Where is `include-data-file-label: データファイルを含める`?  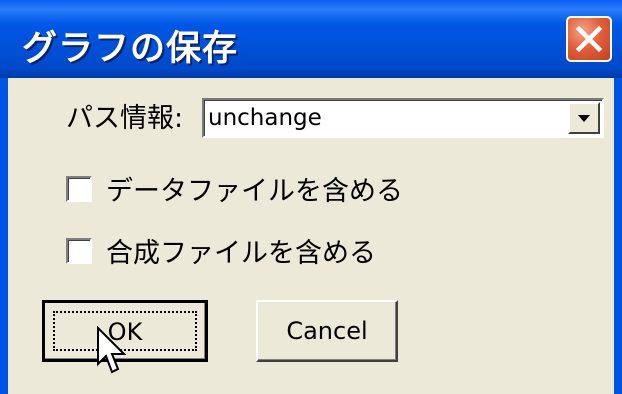 include-data-file-label: データファイルを含める is located at coordinates (254, 191).